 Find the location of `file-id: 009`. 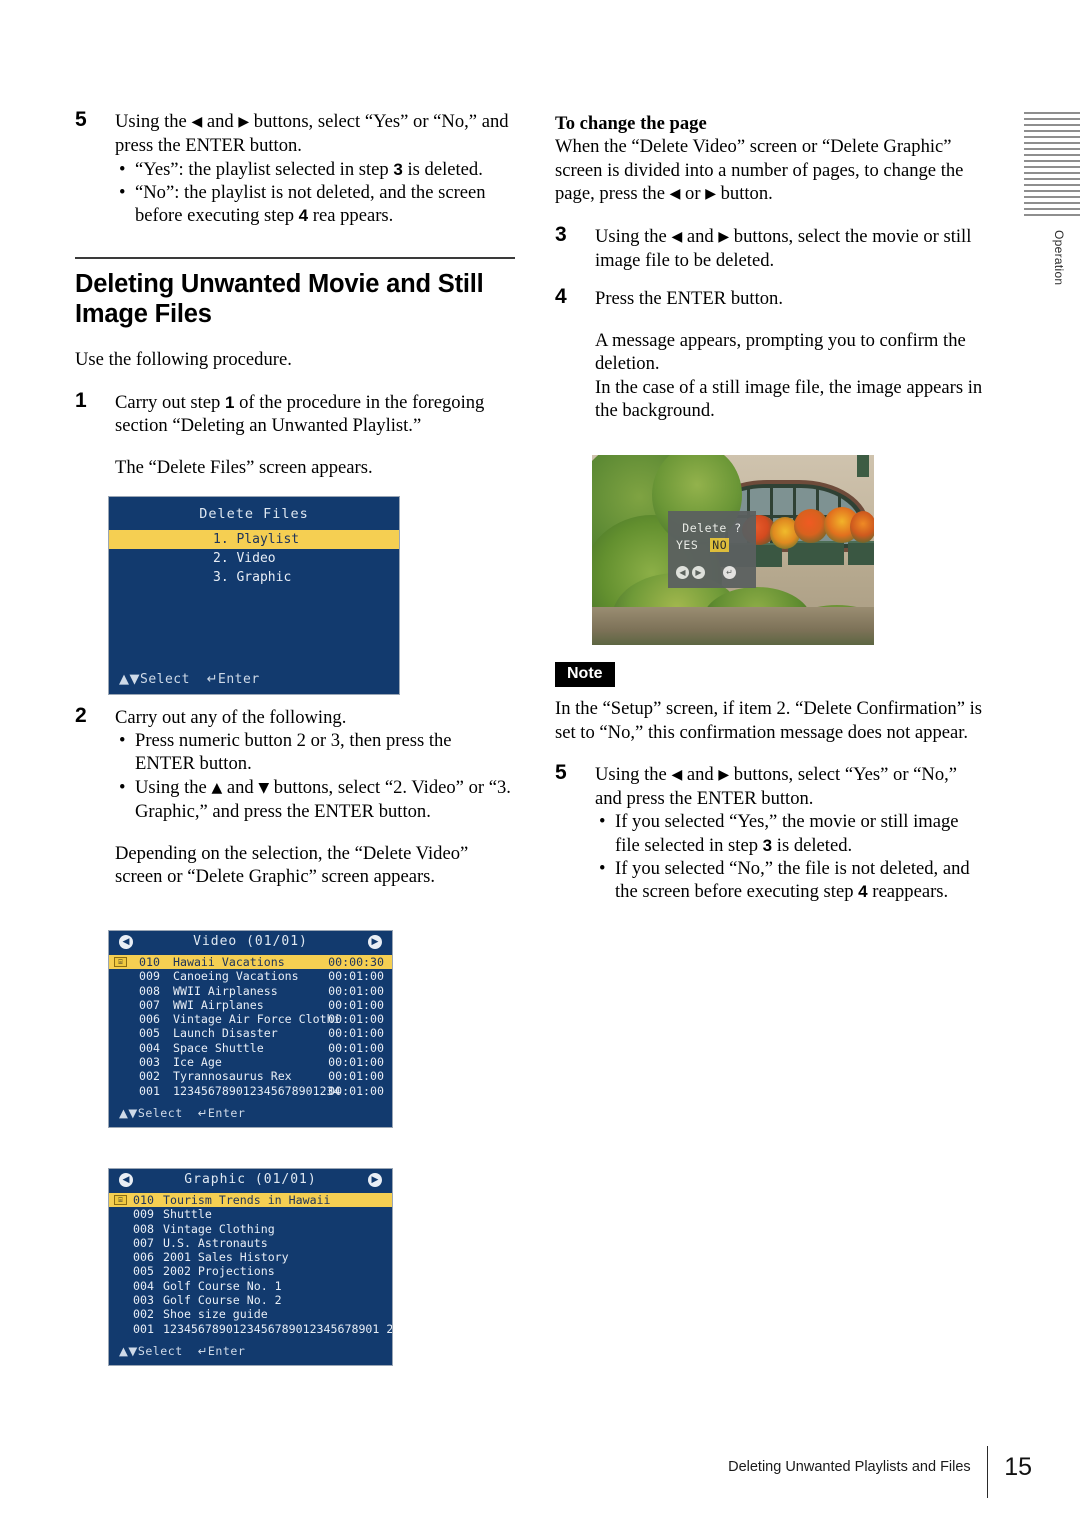

file-id: 009 is located at coordinates (149, 976).